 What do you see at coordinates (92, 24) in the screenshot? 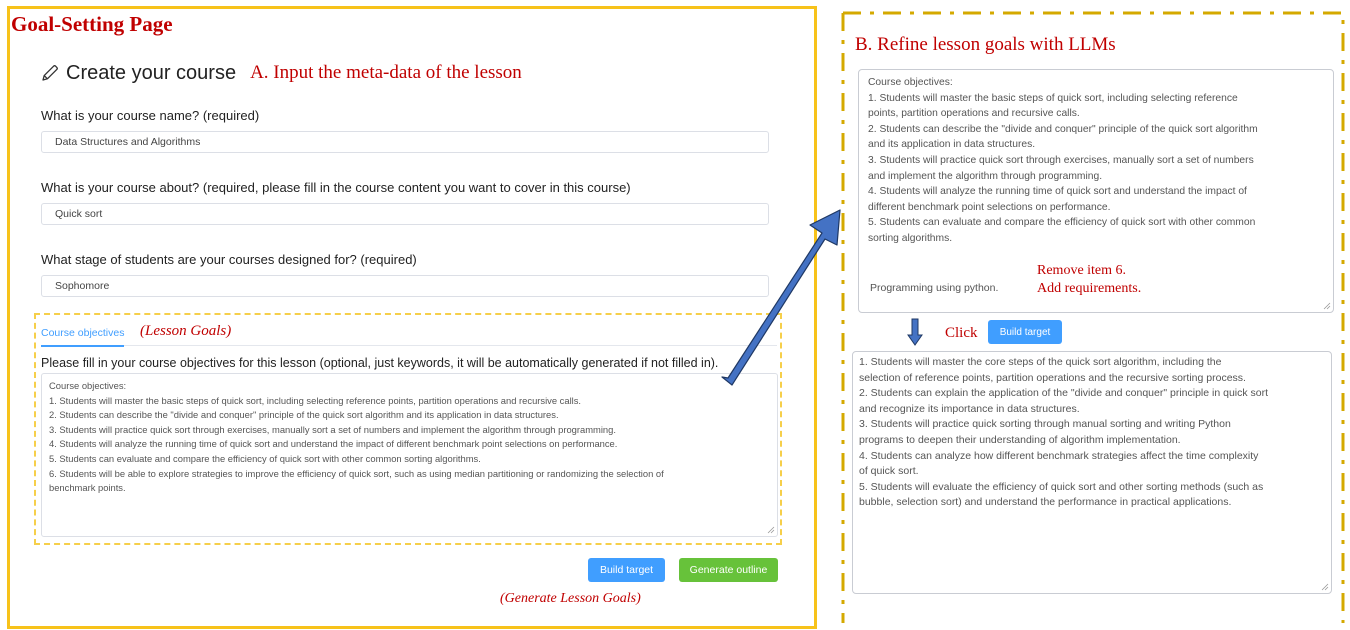
I see `page-heading: Goal-Setting Page` at bounding box center [92, 24].